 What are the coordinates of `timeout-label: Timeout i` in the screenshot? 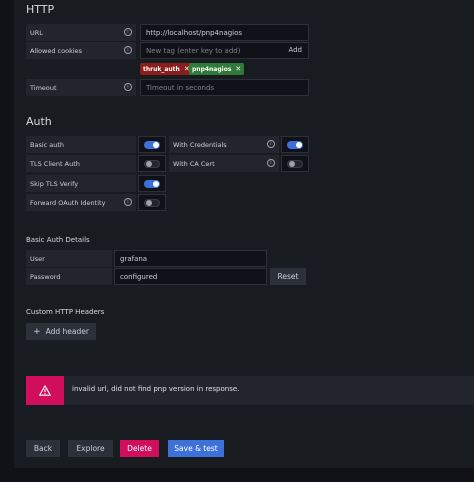 It's located at (81, 87).